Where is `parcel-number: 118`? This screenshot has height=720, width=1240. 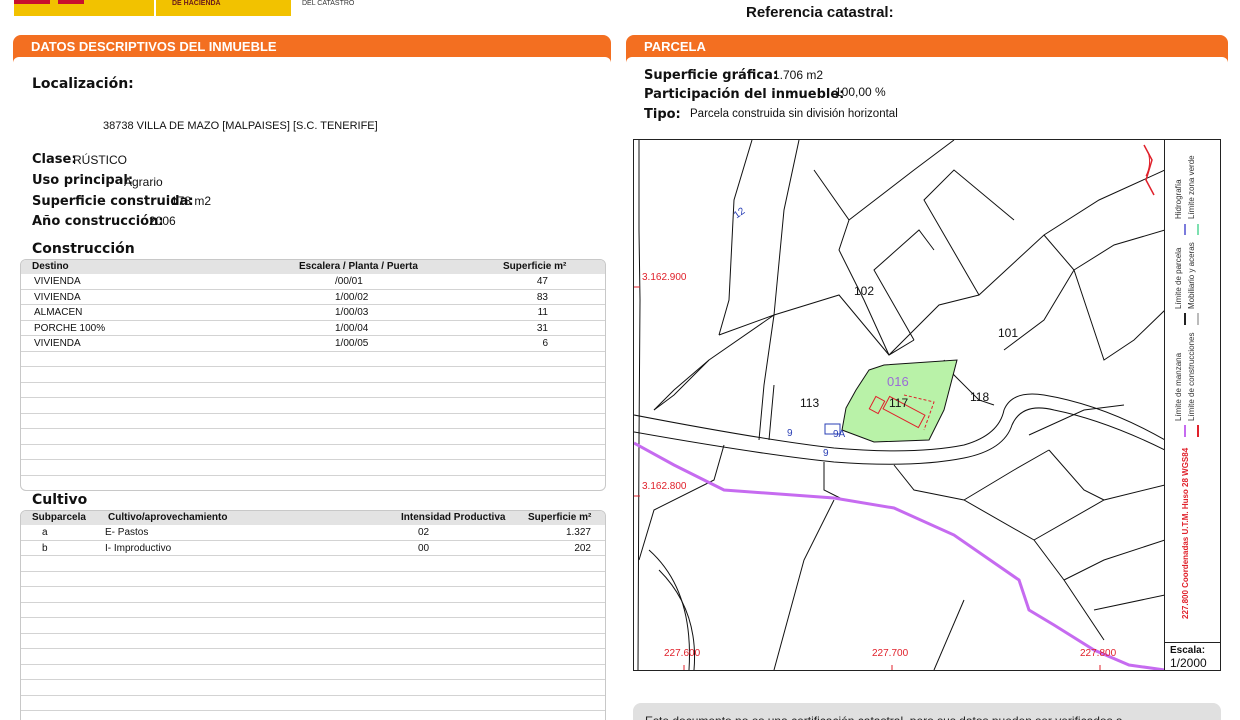
parcel-number: 118 is located at coordinates (980, 397).